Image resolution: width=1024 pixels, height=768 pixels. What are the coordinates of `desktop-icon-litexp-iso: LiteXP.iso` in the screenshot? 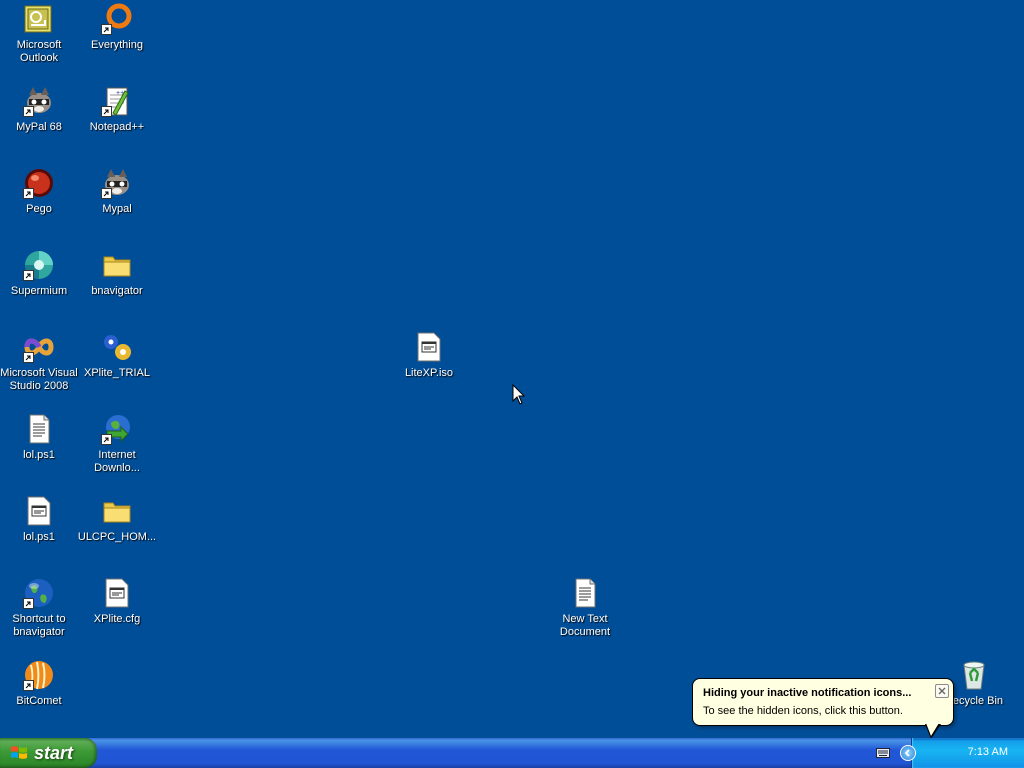 It's located at (429, 355).